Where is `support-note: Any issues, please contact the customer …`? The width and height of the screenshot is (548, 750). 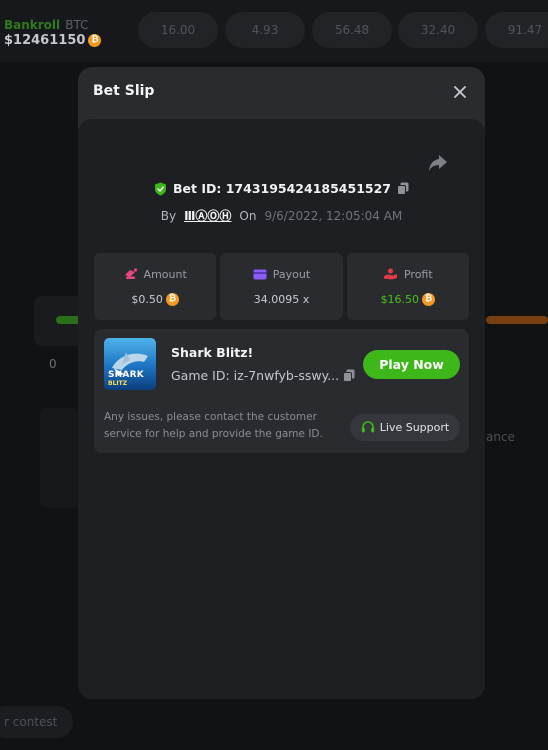
support-note: Any issues, please contact the customer … is located at coordinates (213, 425).